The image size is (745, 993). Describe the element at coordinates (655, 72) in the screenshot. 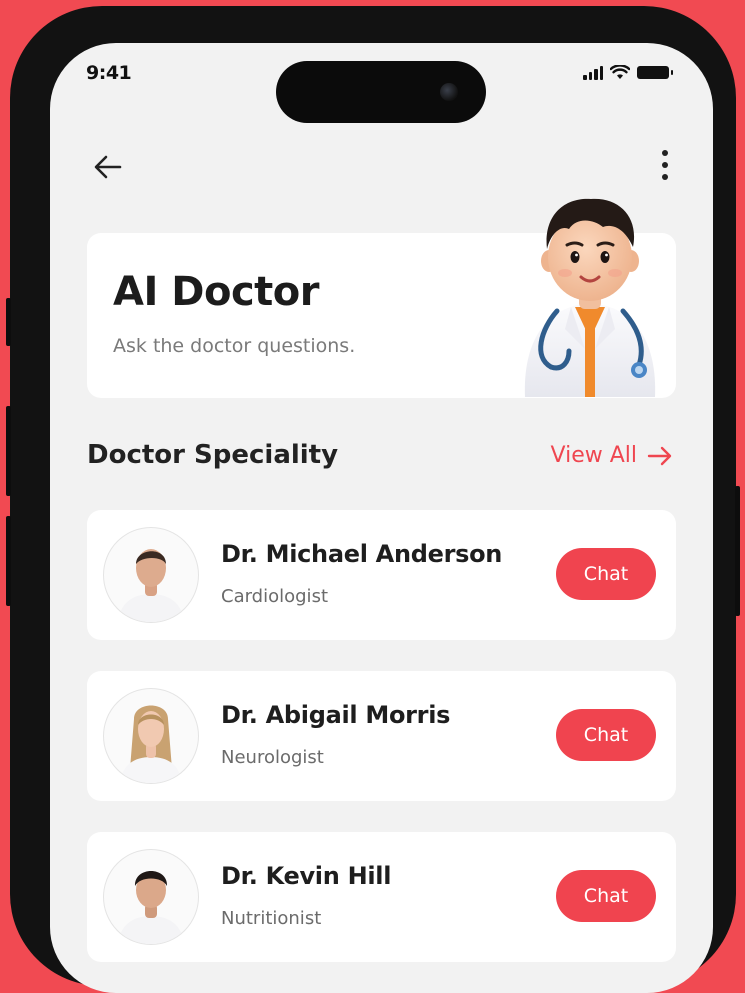

I see `battery-icon` at that location.